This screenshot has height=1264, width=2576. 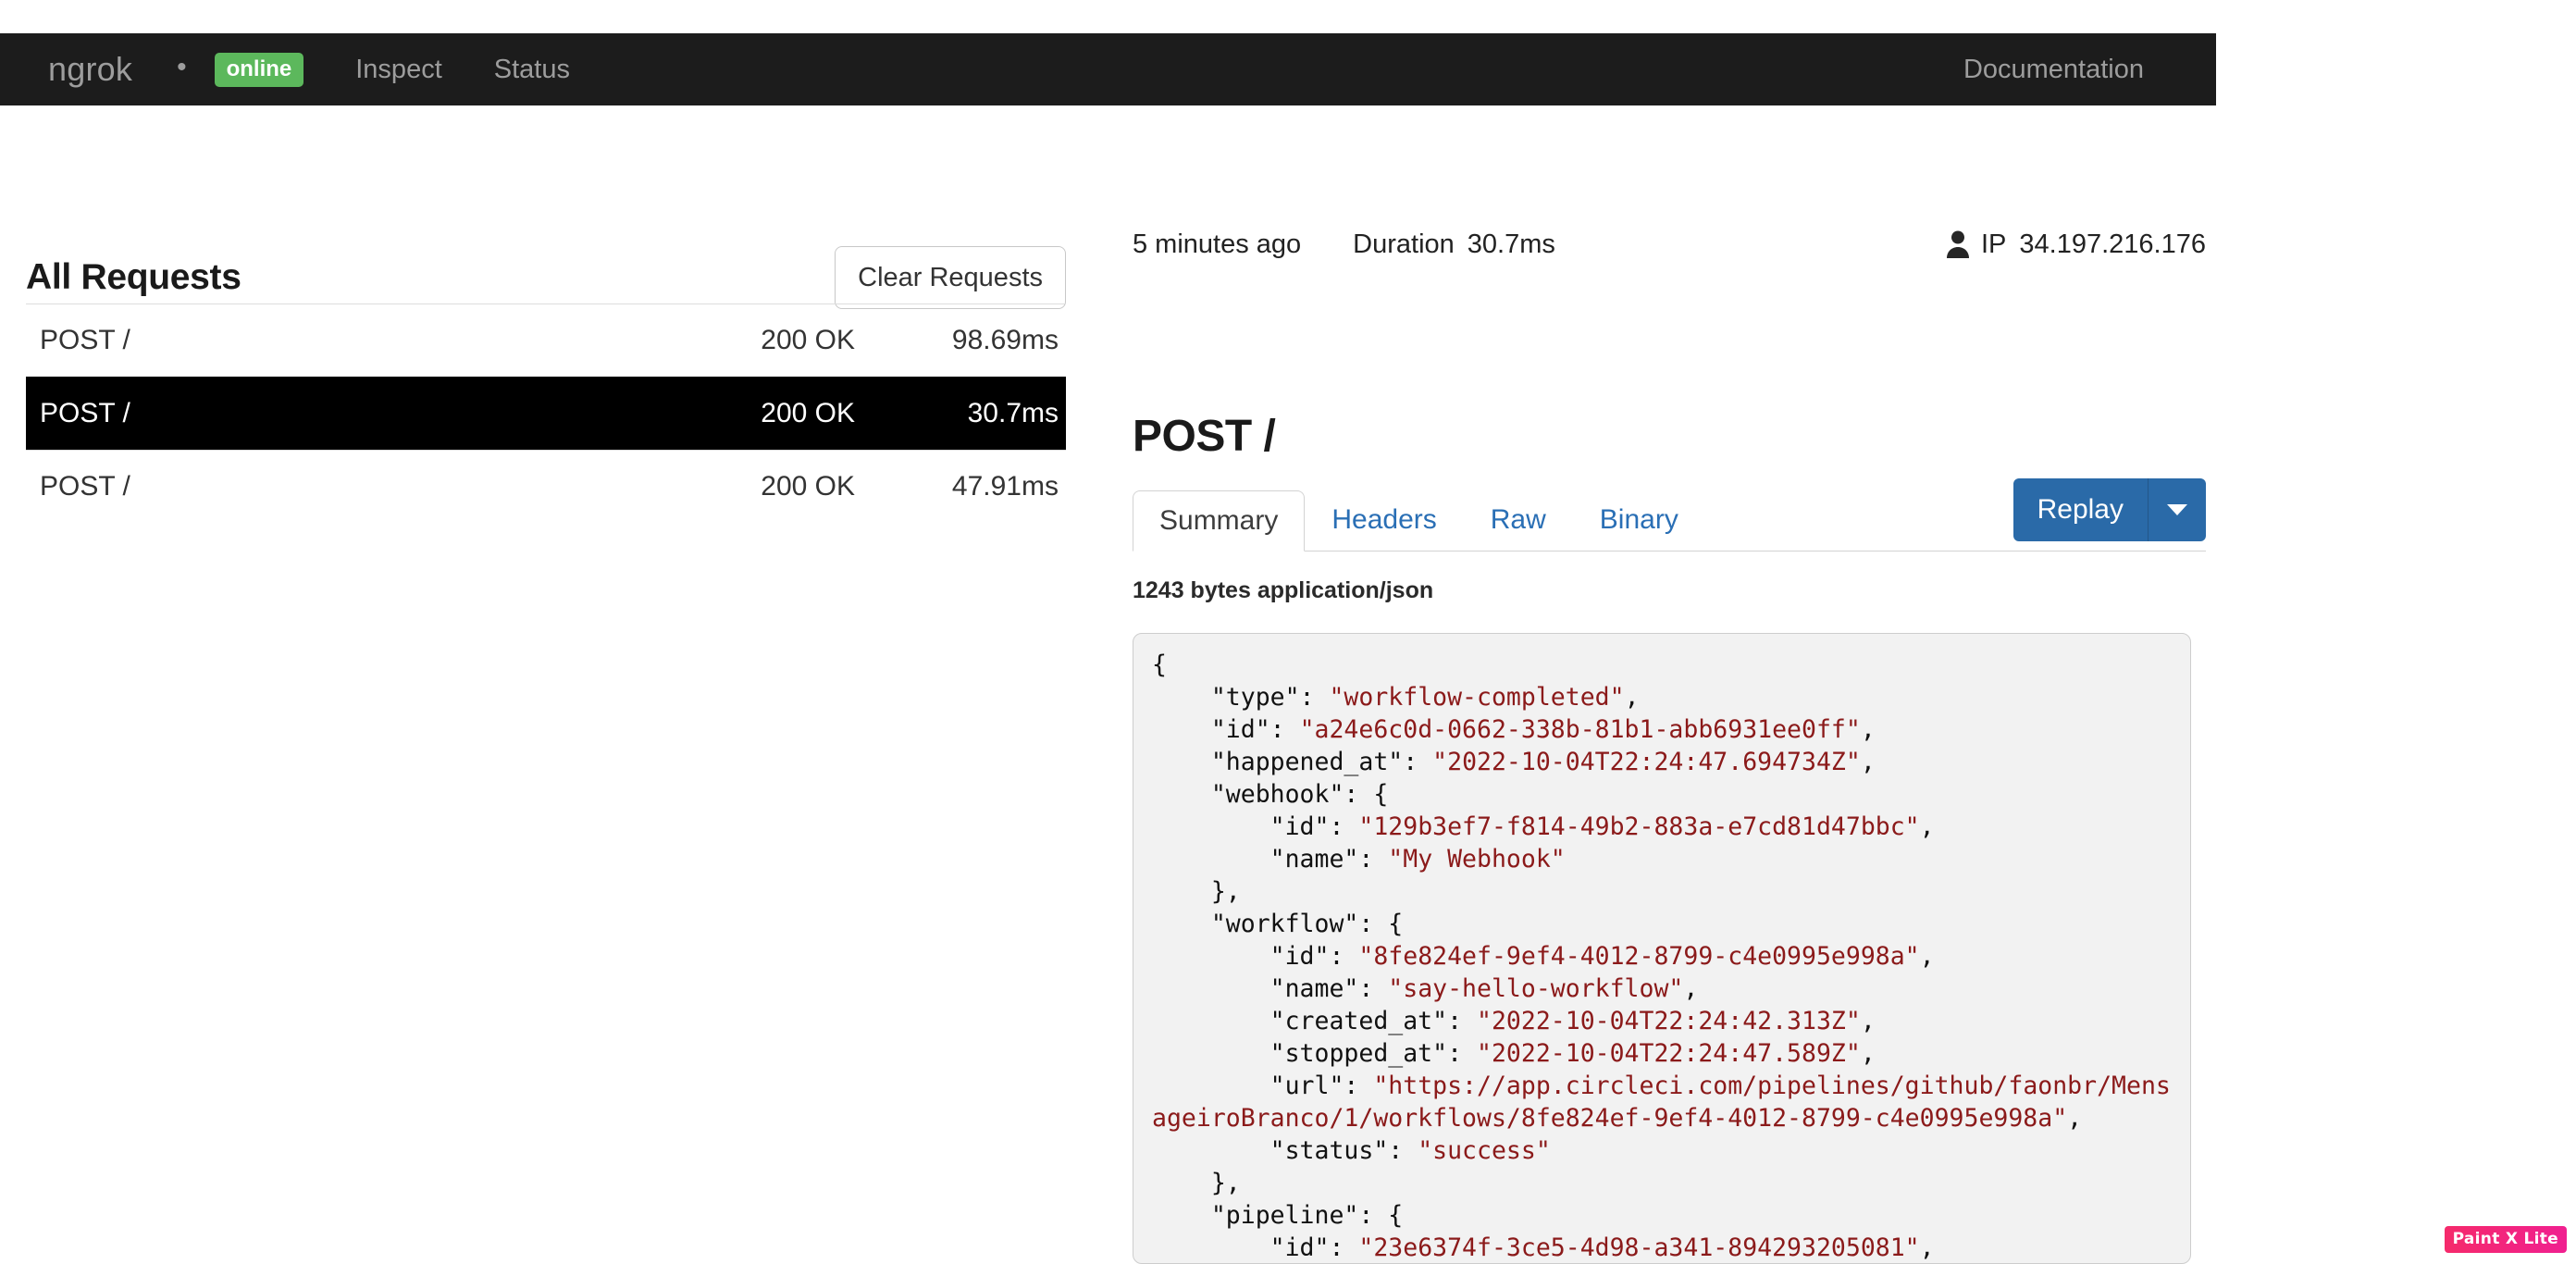 What do you see at coordinates (950, 278) in the screenshot?
I see `clear-requests-button: Clear Requests` at bounding box center [950, 278].